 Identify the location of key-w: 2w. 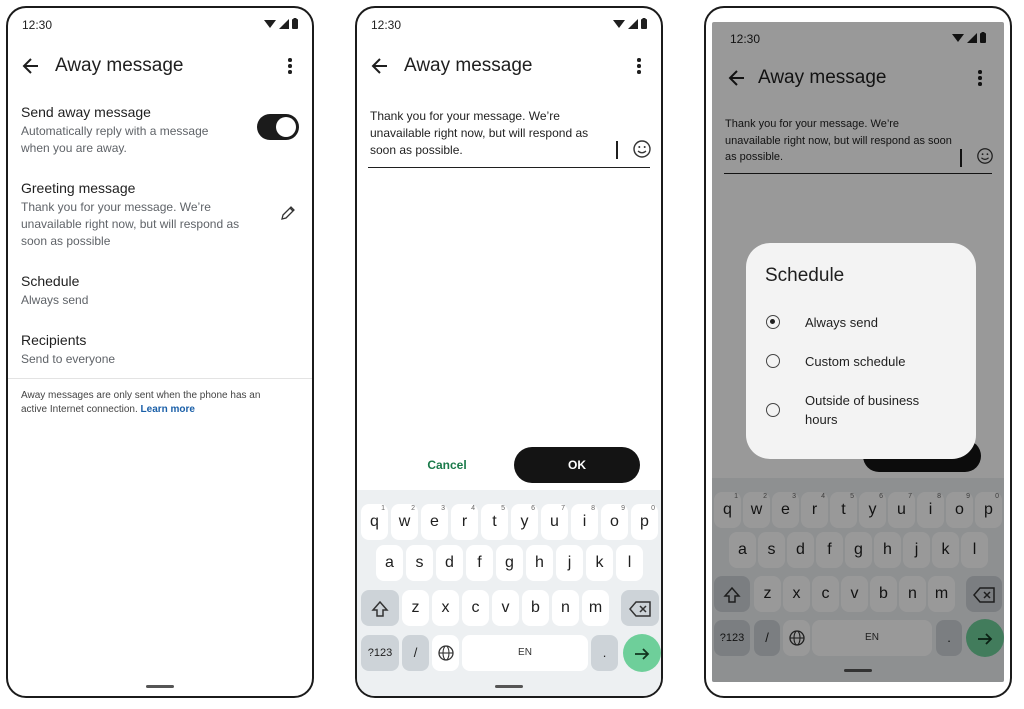
(404, 522).